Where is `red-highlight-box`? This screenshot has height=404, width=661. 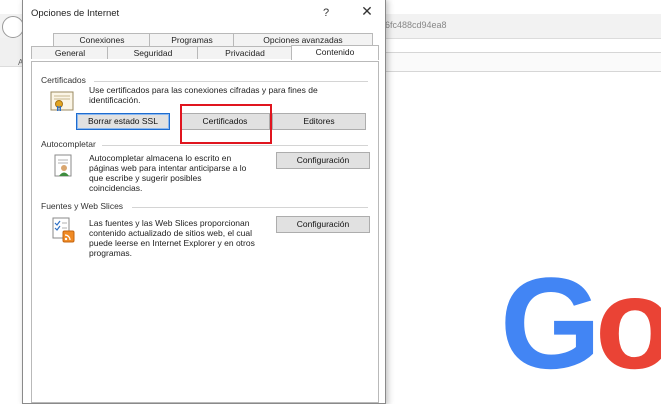
red-highlight-box is located at coordinates (226, 124).